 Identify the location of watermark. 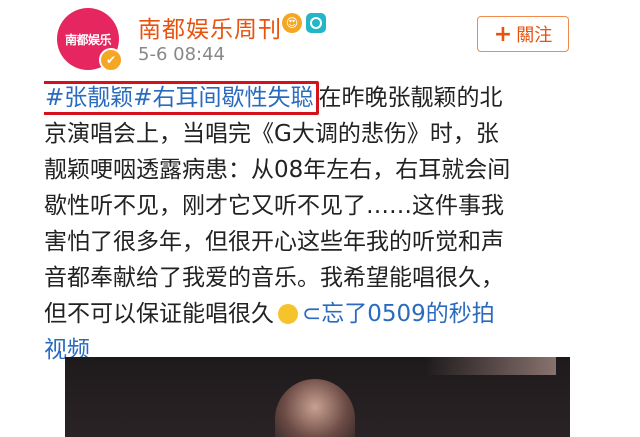
(491, 366).